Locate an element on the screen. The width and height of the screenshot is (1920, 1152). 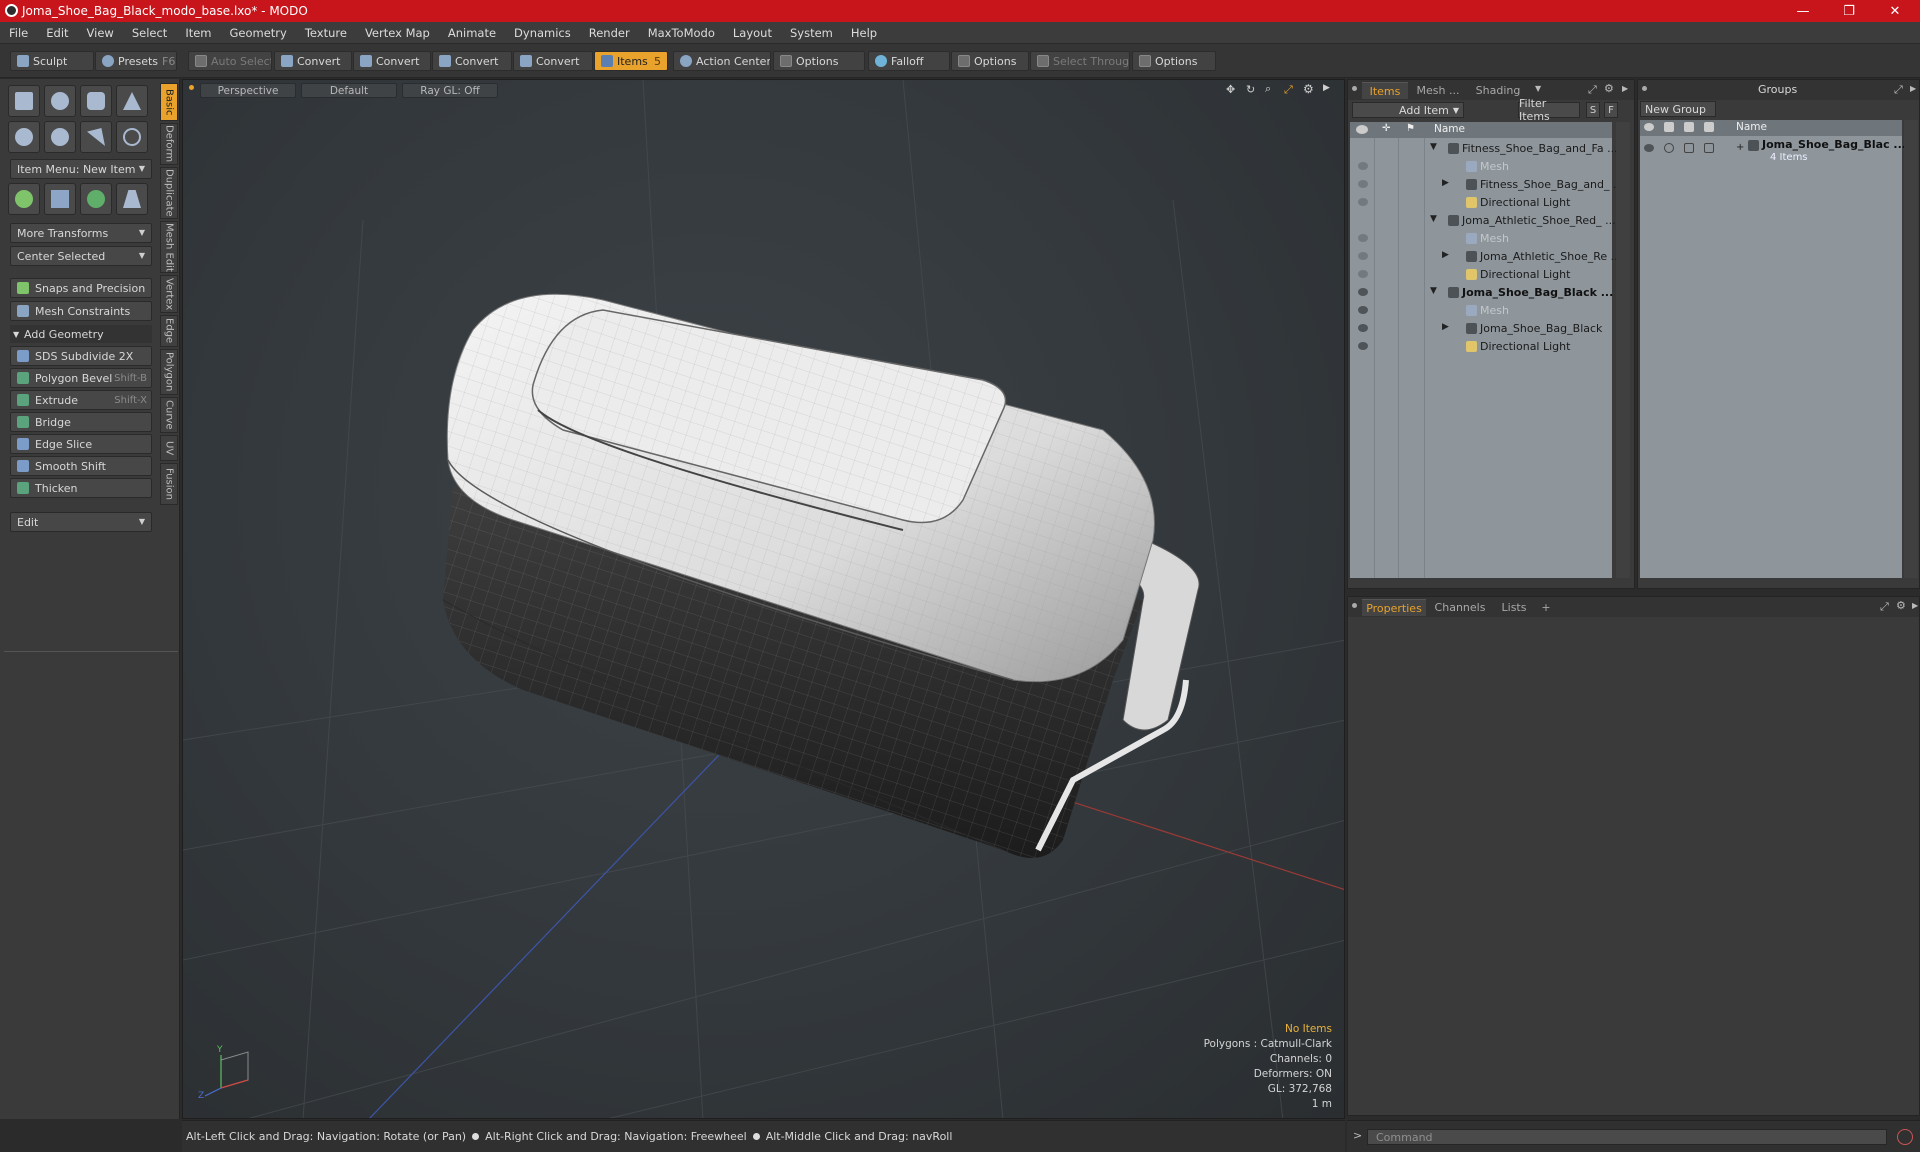
presets-button: Presets F6 is located at coordinates (136, 61).